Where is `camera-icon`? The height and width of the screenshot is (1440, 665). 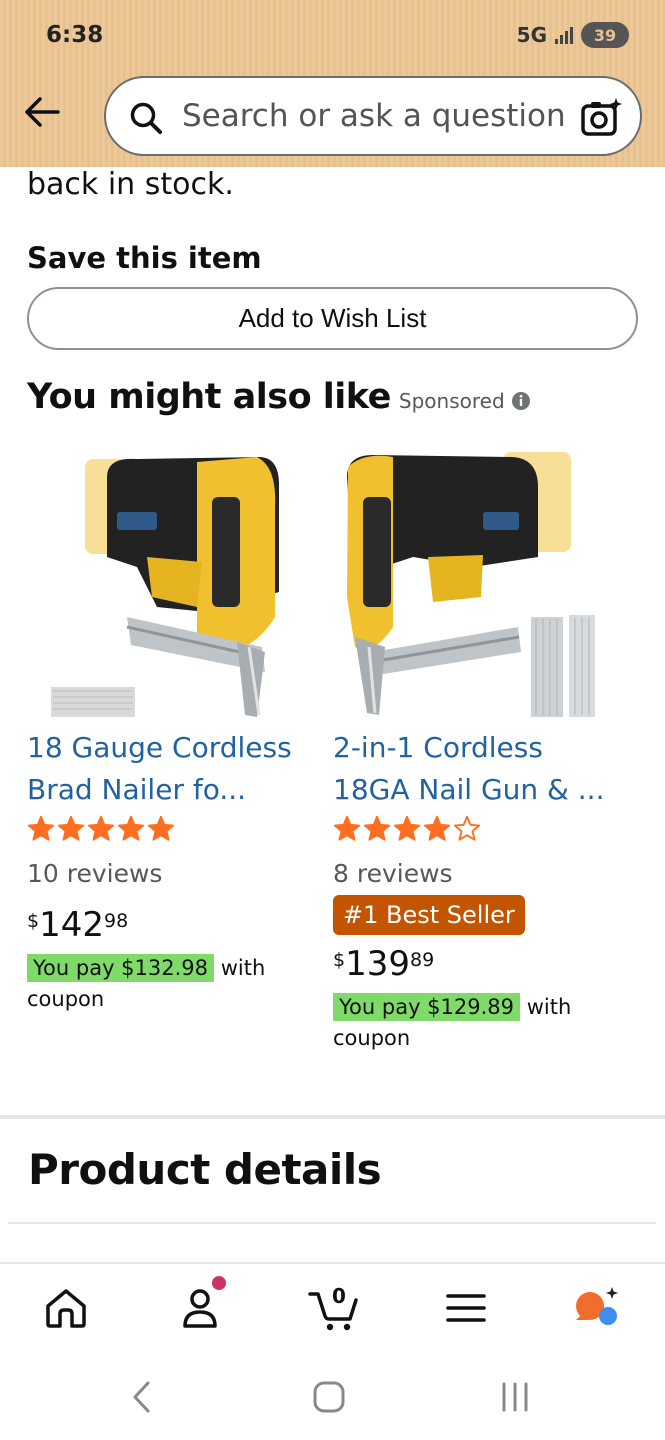 camera-icon is located at coordinates (601, 117).